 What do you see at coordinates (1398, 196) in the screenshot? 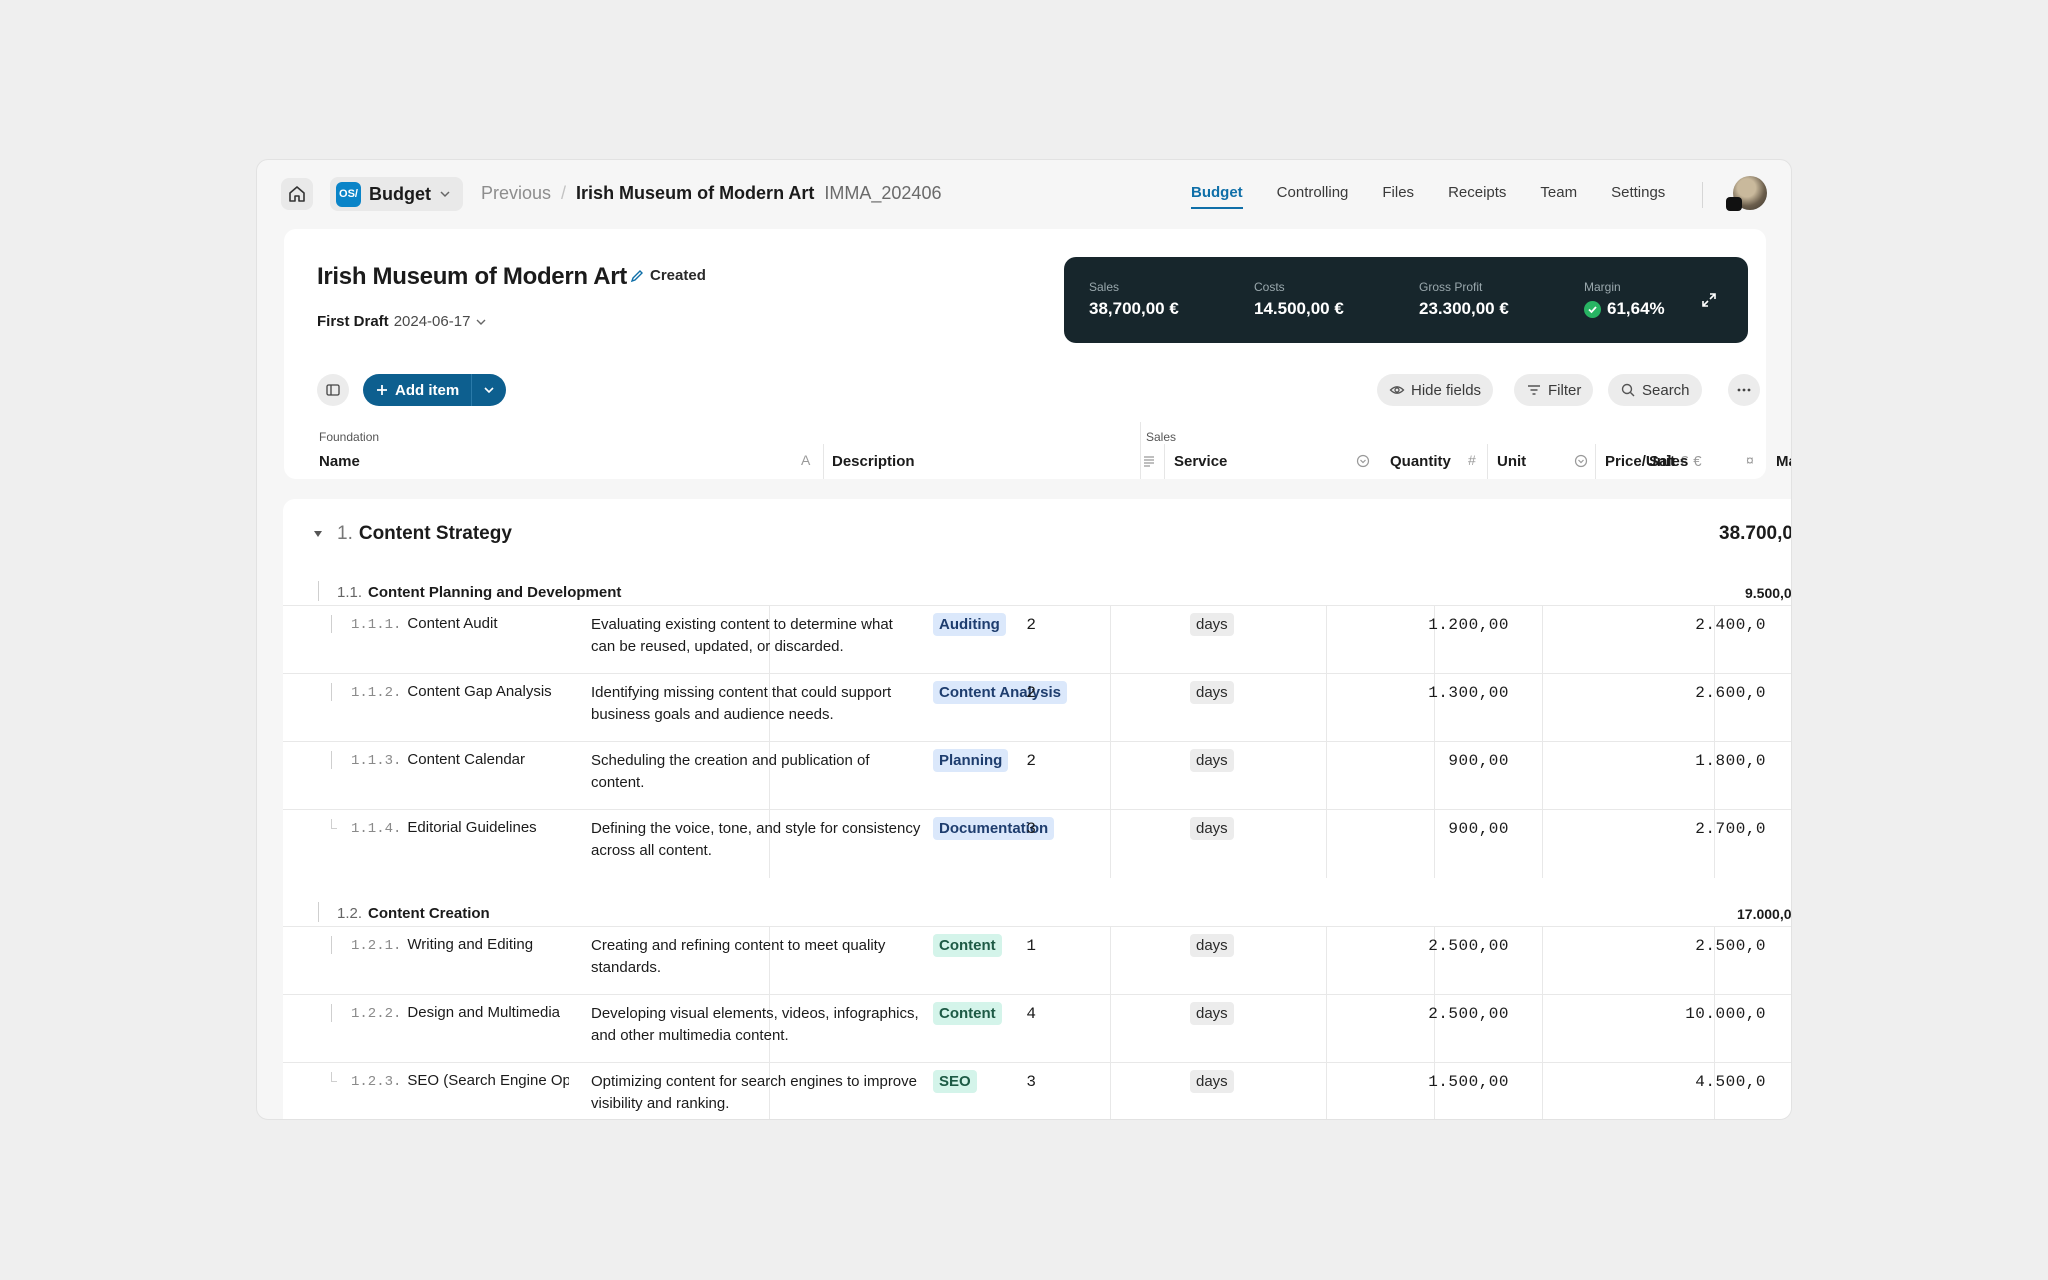
I see `tab-files: Files` at bounding box center [1398, 196].